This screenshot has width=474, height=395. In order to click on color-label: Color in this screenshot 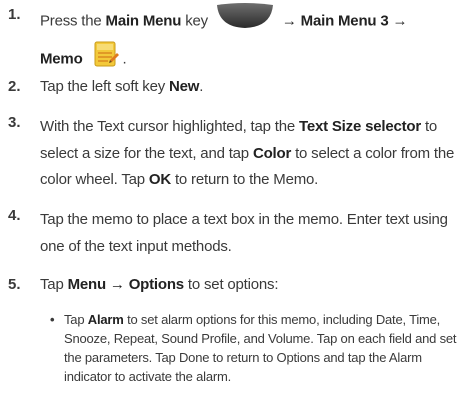, I will do `click(272, 153)`.